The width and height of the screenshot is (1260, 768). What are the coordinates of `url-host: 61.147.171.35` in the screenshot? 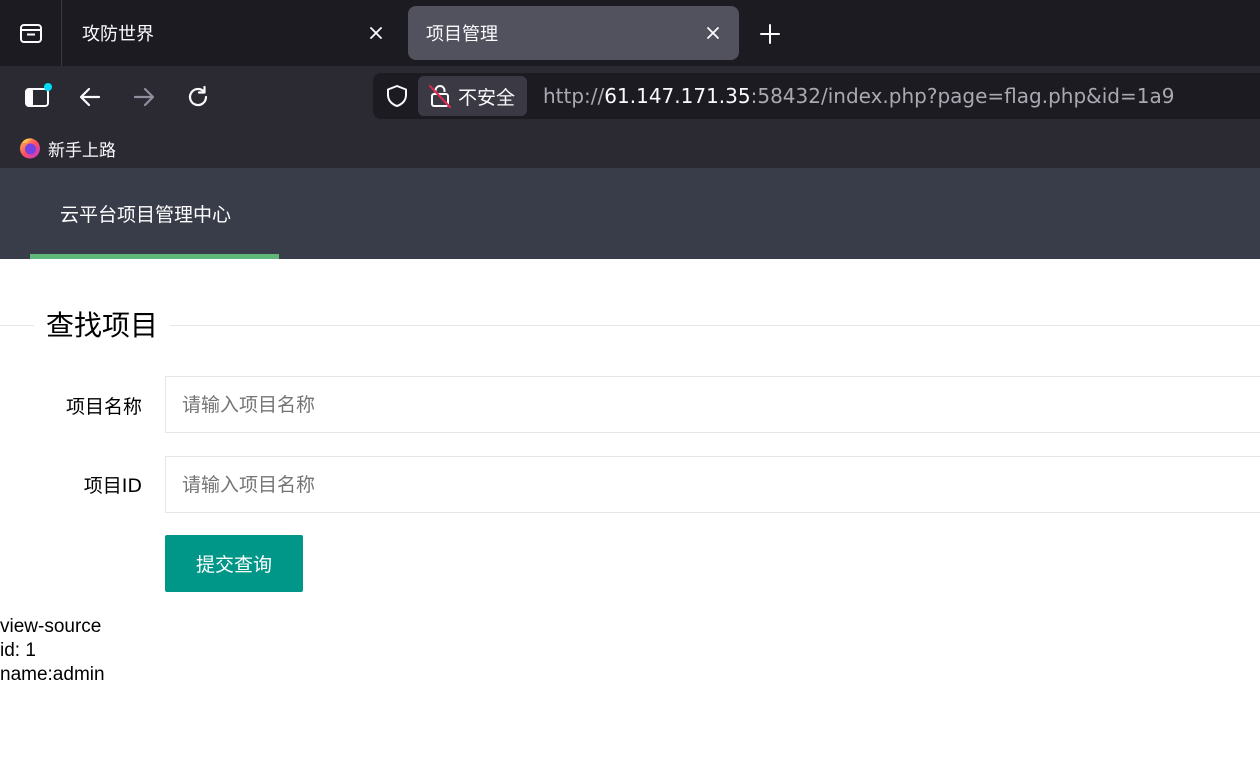 It's located at (677, 96).